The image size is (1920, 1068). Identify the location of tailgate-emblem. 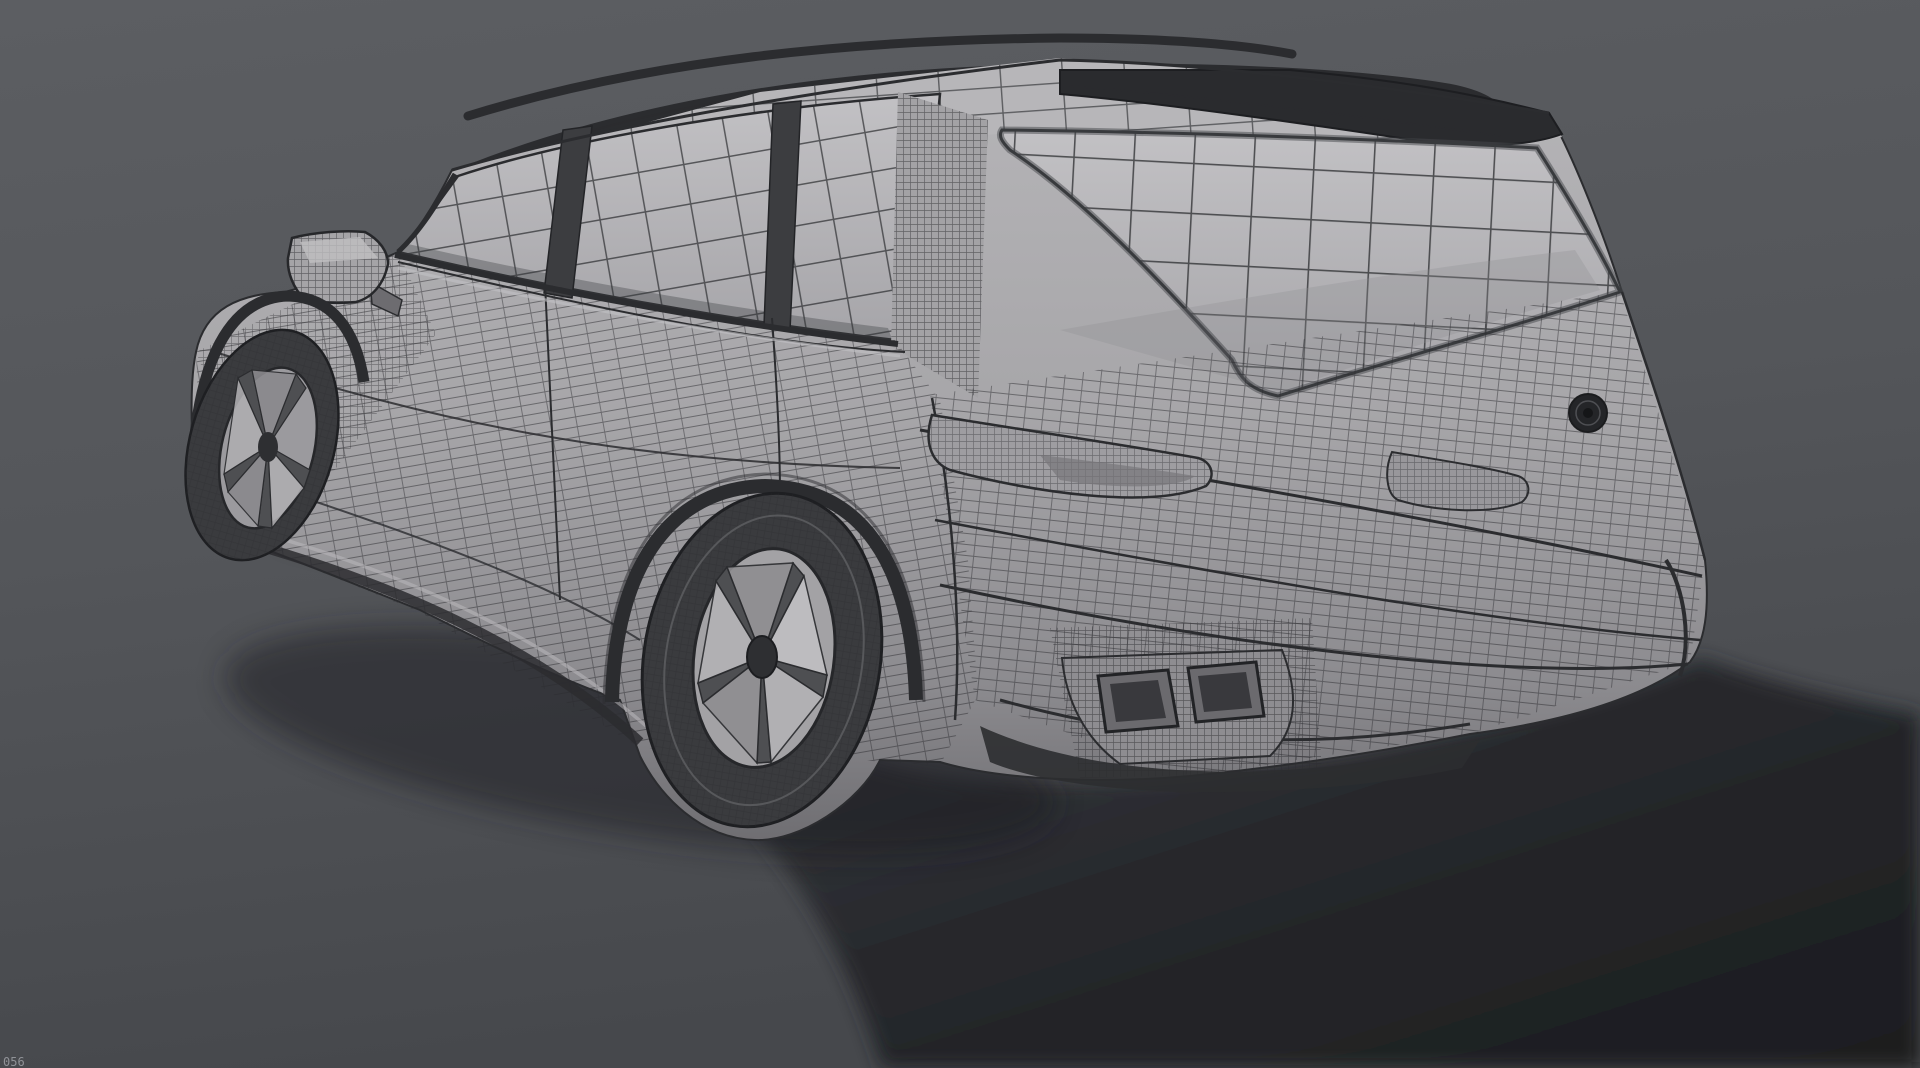
(1588, 413).